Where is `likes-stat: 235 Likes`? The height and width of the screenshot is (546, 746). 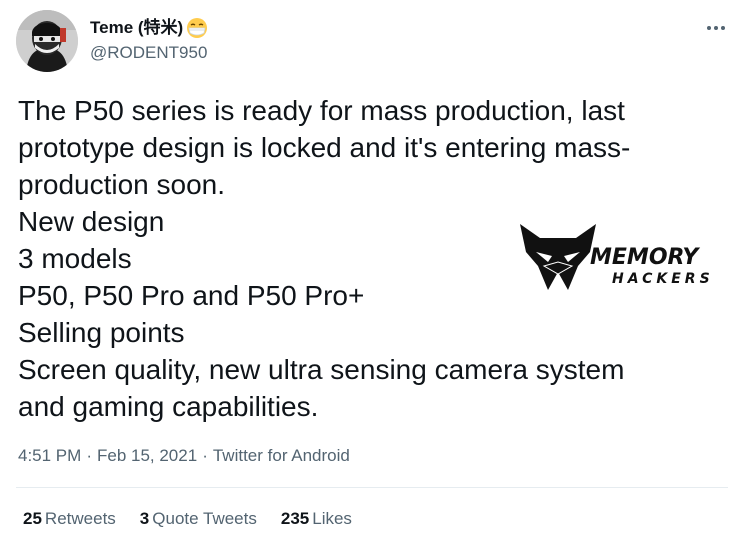 likes-stat: 235 Likes is located at coordinates (316, 519).